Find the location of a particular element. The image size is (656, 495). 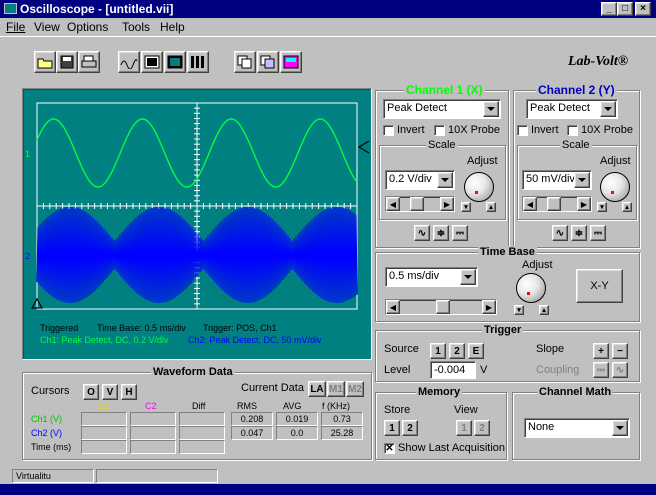

cell-ch1-avg: 0.019 is located at coordinates (297, 419).